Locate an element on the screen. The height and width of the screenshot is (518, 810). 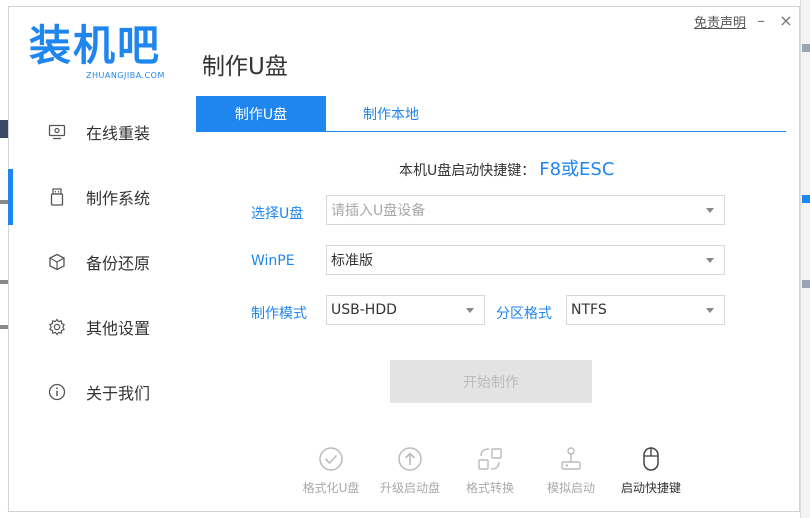
tool-label: 模拟启动 is located at coordinates (570, 488).